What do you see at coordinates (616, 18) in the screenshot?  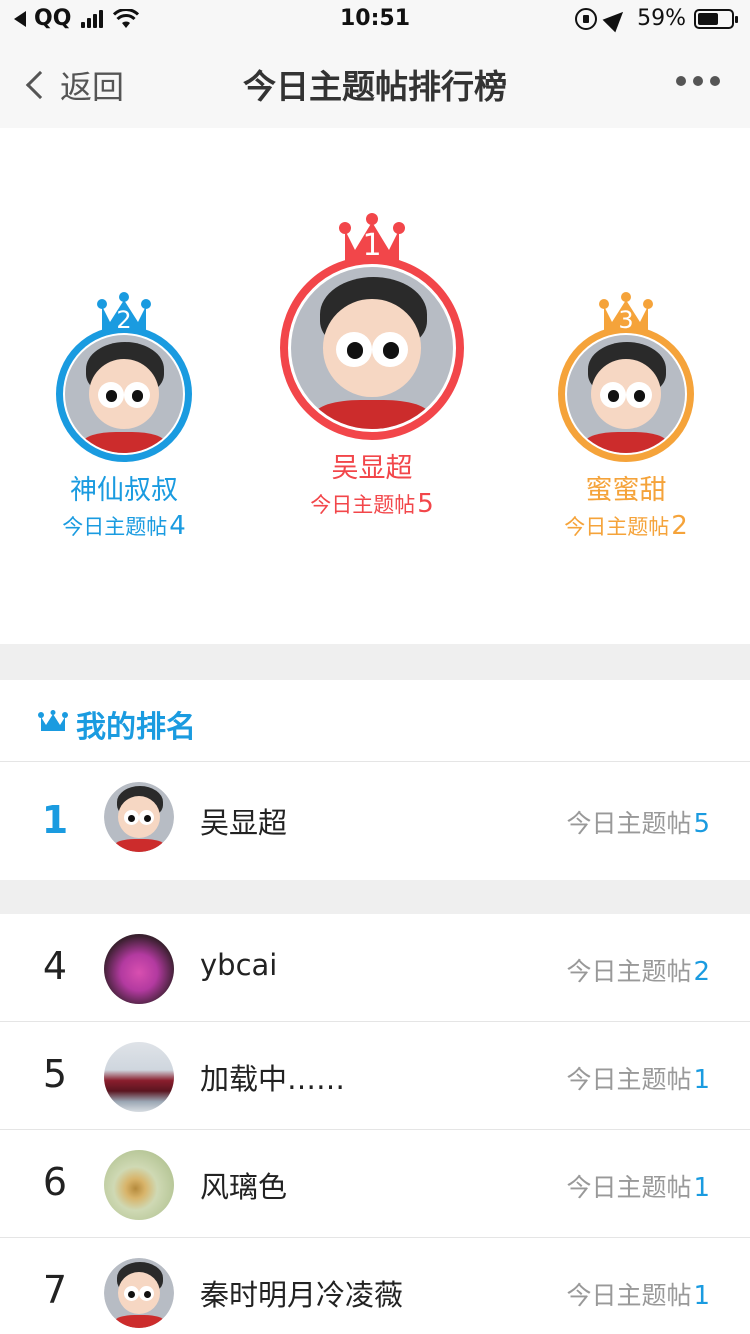 I see `location-icon` at bounding box center [616, 18].